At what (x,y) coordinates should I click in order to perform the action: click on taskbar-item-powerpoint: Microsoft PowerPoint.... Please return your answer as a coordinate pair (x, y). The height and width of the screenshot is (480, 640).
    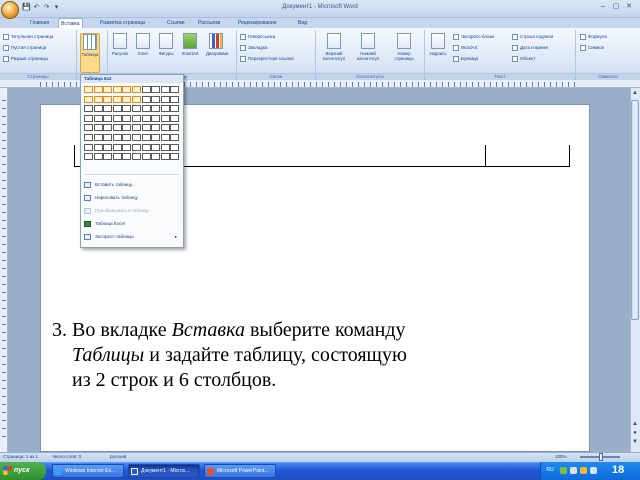
    Looking at the image, I should click on (240, 471).